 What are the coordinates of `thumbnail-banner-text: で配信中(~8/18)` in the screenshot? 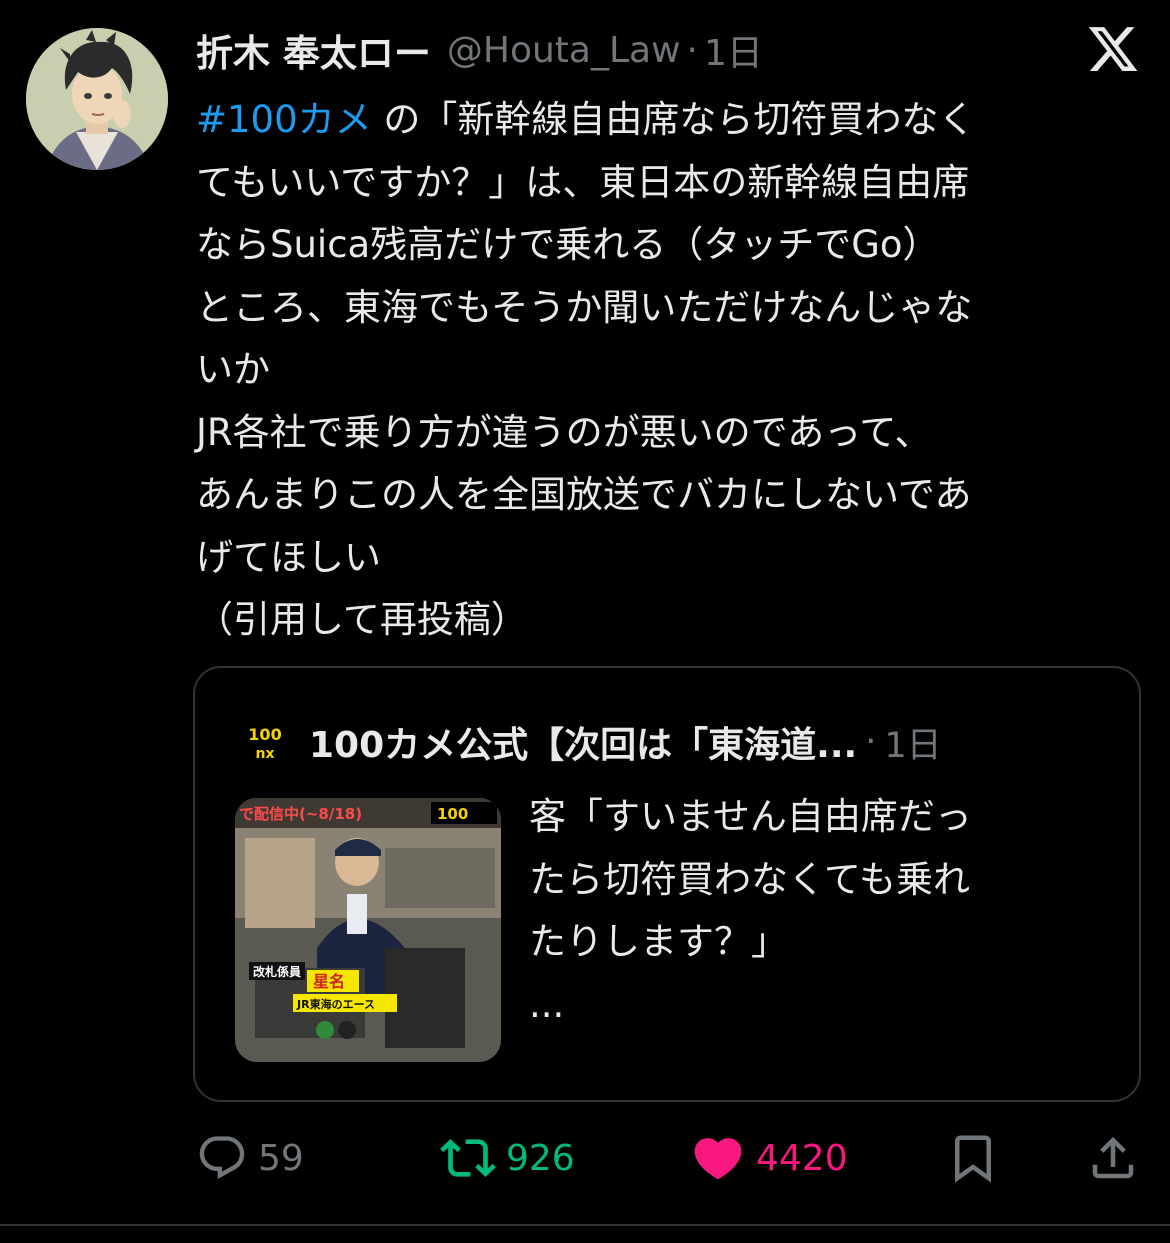 It's located at (300, 814).